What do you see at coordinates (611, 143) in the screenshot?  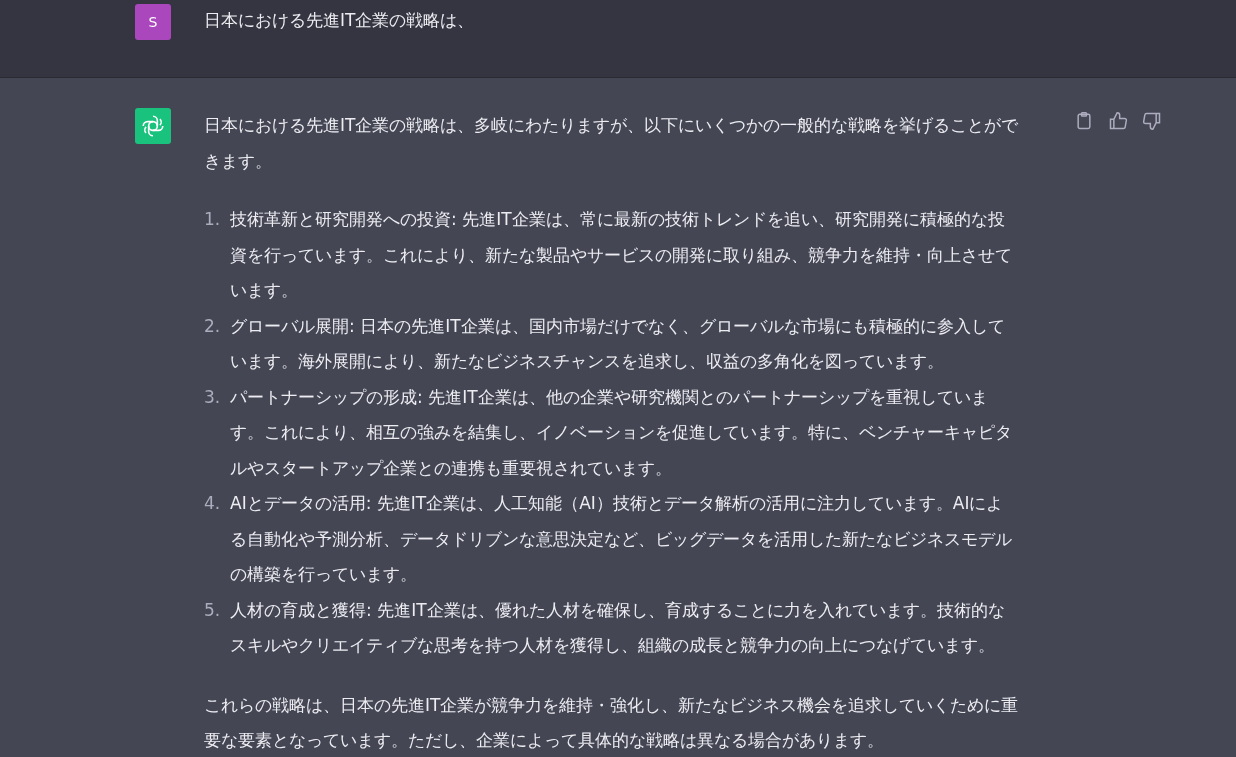 I see `assistant-intro: 日本における先進IT企業の戦略は、多岐にわたりますが、以下にいくつかの一般的な戦略を挙げることができます。` at bounding box center [611, 143].